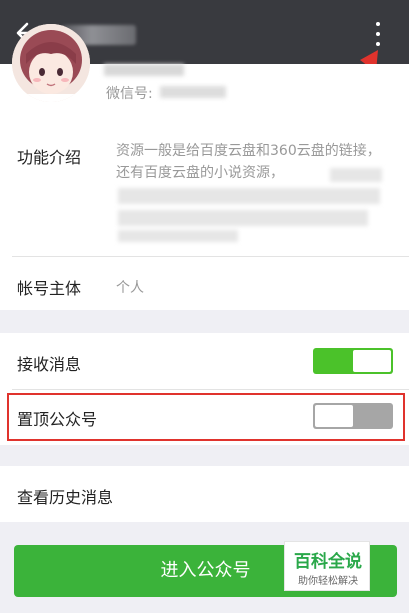  What do you see at coordinates (193, 92) in the screenshot?
I see `wechat-id-redacted` at bounding box center [193, 92].